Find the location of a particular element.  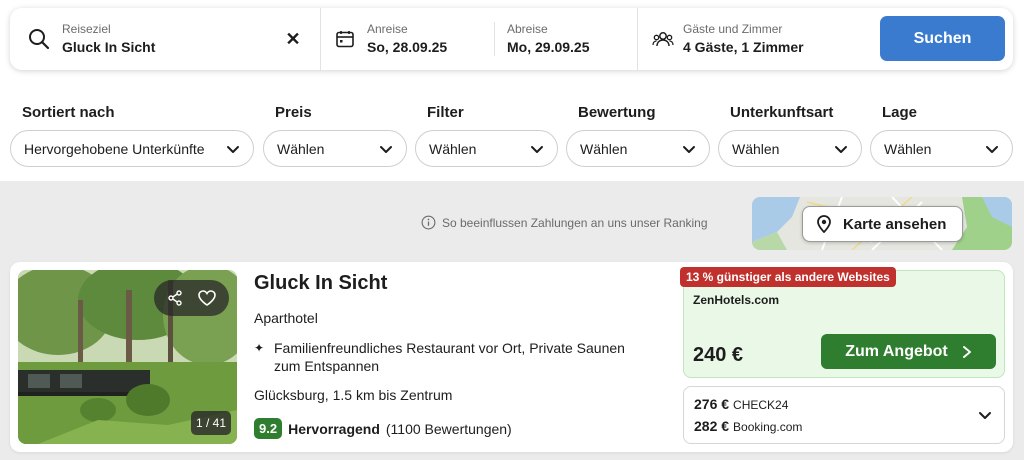

map-button-label: Karte ansehen is located at coordinates (895, 224).